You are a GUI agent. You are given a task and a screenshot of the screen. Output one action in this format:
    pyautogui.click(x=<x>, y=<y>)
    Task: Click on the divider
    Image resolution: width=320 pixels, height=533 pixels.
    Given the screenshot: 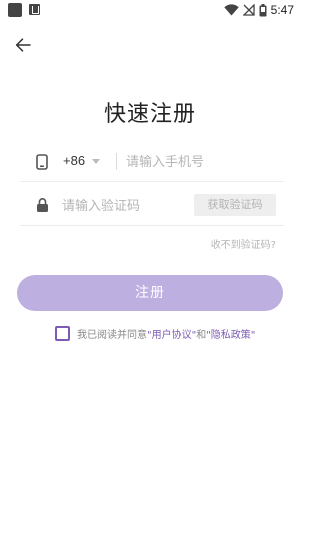 What is the action you would take?
    pyautogui.click(x=116, y=161)
    